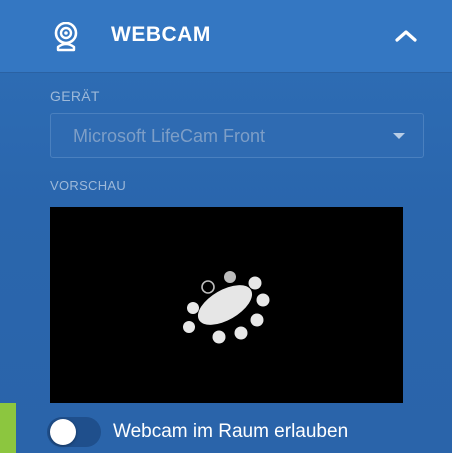  I want to click on device-selected-value: Microsoft LifeCam Front, so click(169, 136).